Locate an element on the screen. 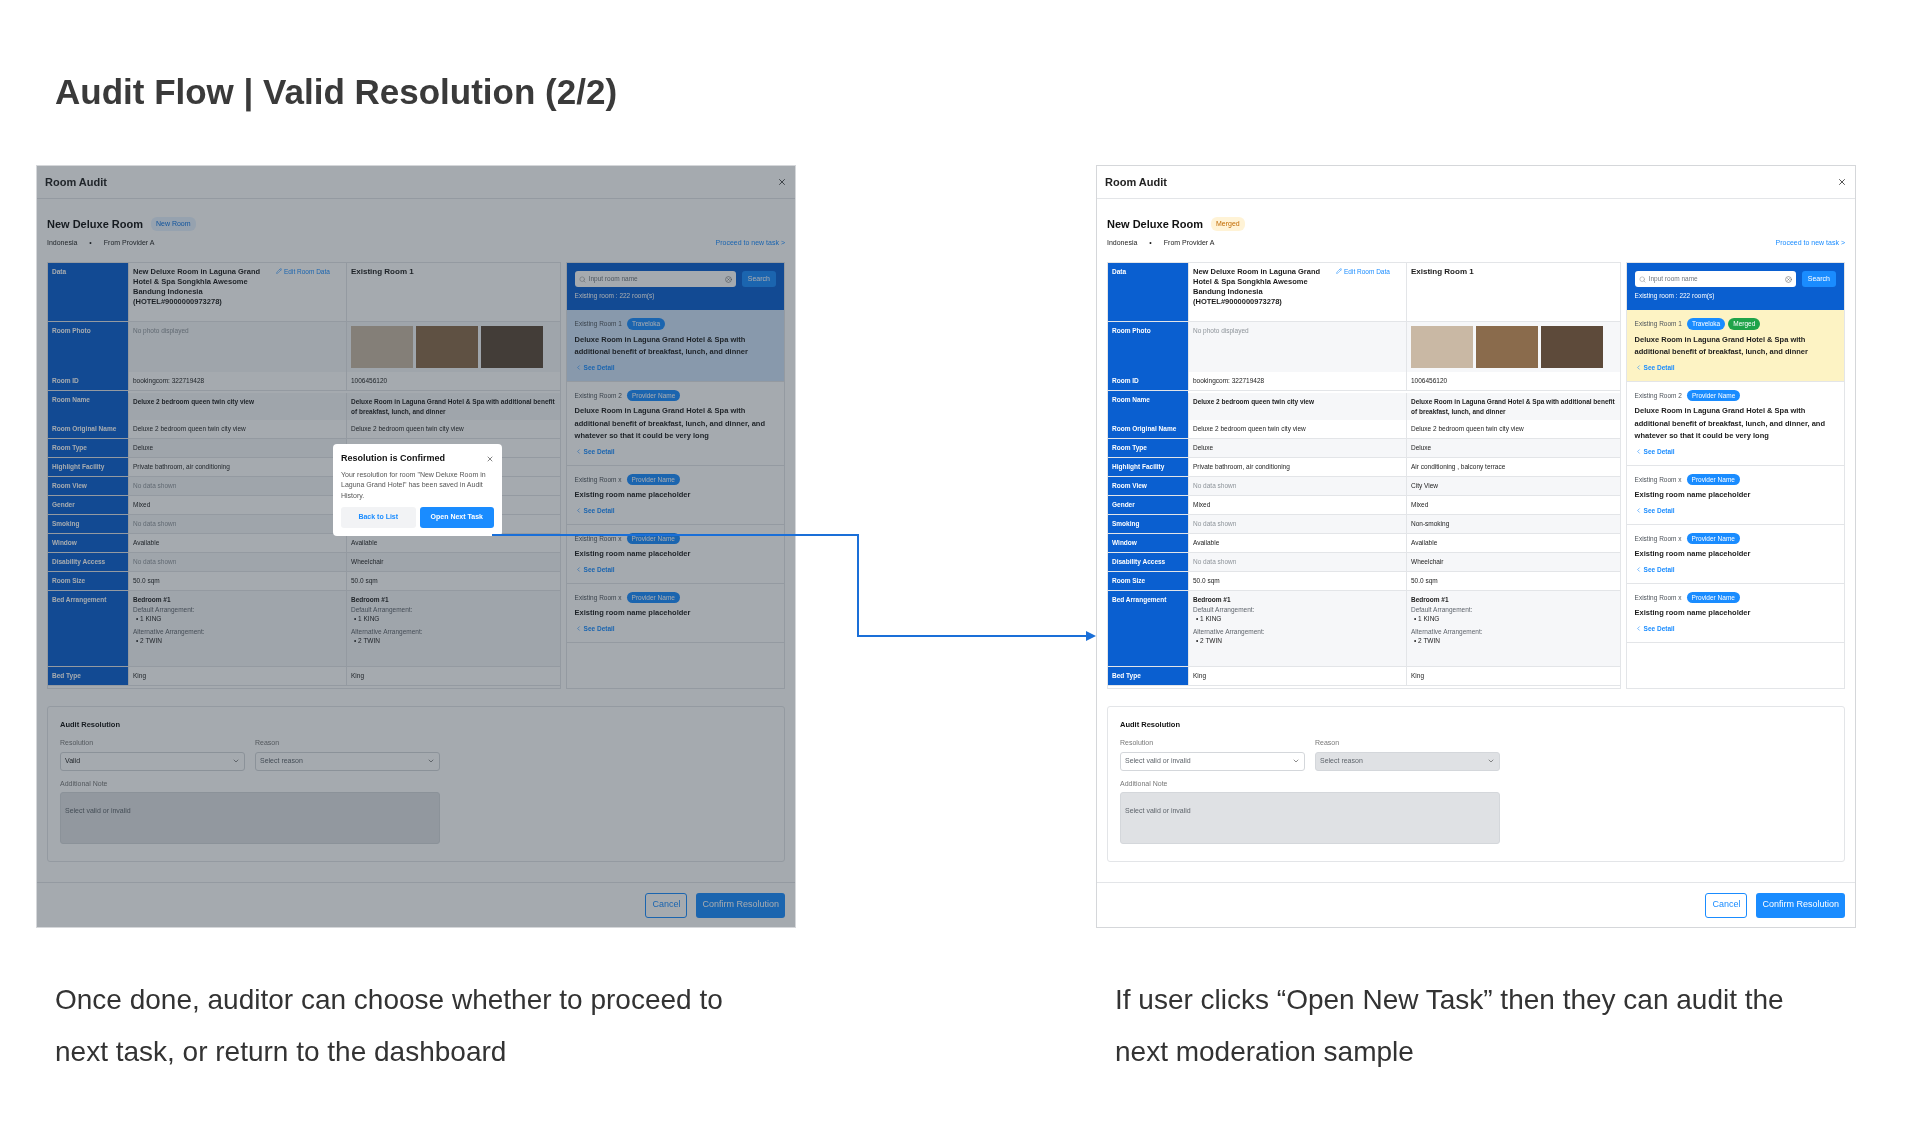 This screenshot has width=1920, height=1148. page-title: Audit Flow | Valid Resolution (2/2) is located at coordinates (336, 92).